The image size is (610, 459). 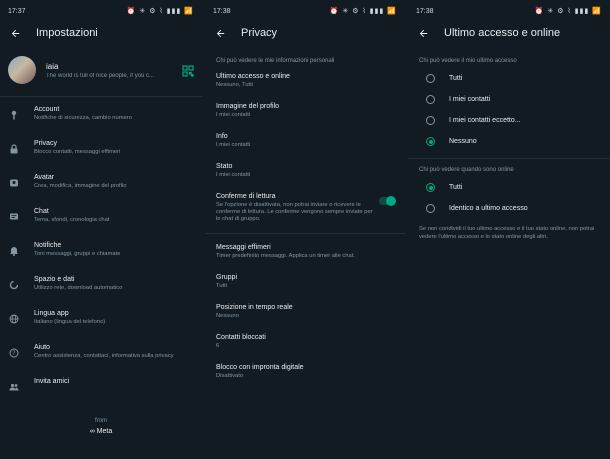 What do you see at coordinates (260, 367) in the screenshot?
I see `item-label: Blocco con impronta digitale` at bounding box center [260, 367].